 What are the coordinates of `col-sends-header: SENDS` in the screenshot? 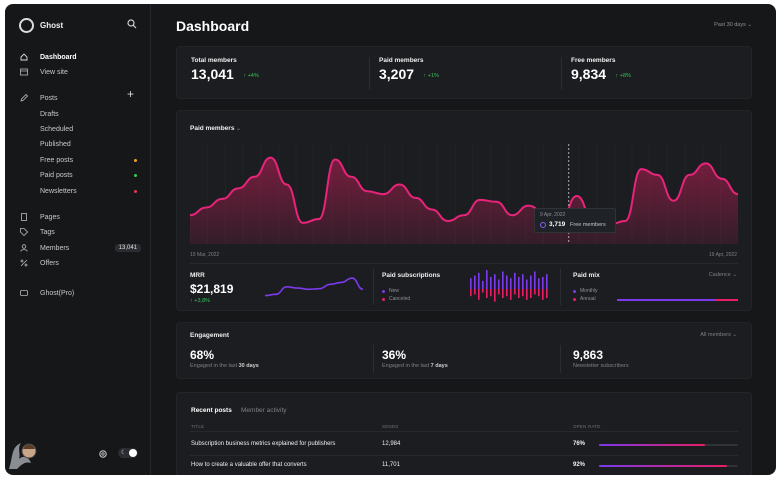 It's located at (390, 426).